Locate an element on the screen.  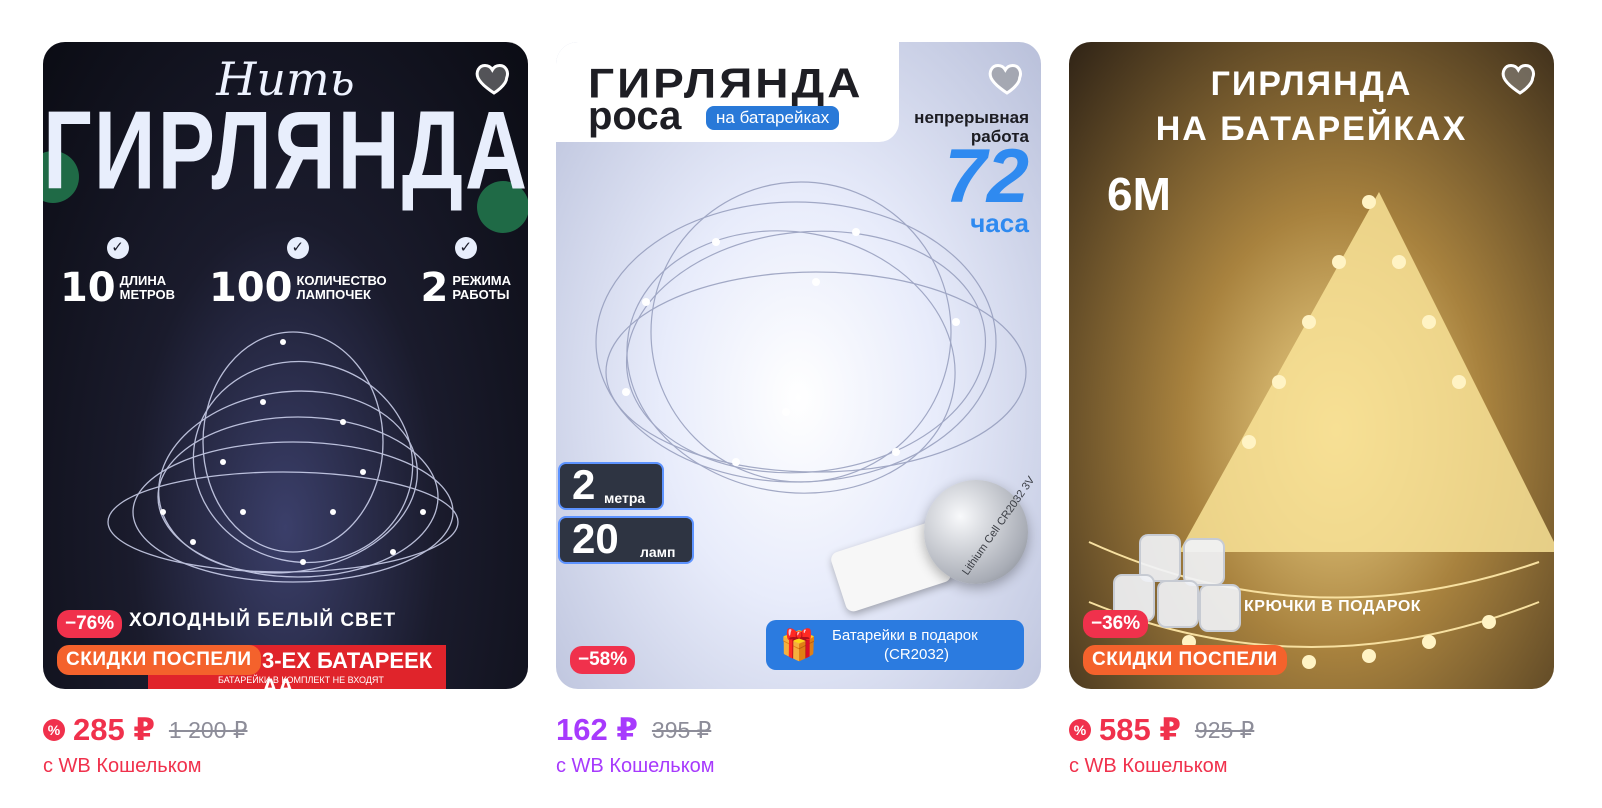
continuous-line-1: непрерывная is located at coordinates (971, 117).